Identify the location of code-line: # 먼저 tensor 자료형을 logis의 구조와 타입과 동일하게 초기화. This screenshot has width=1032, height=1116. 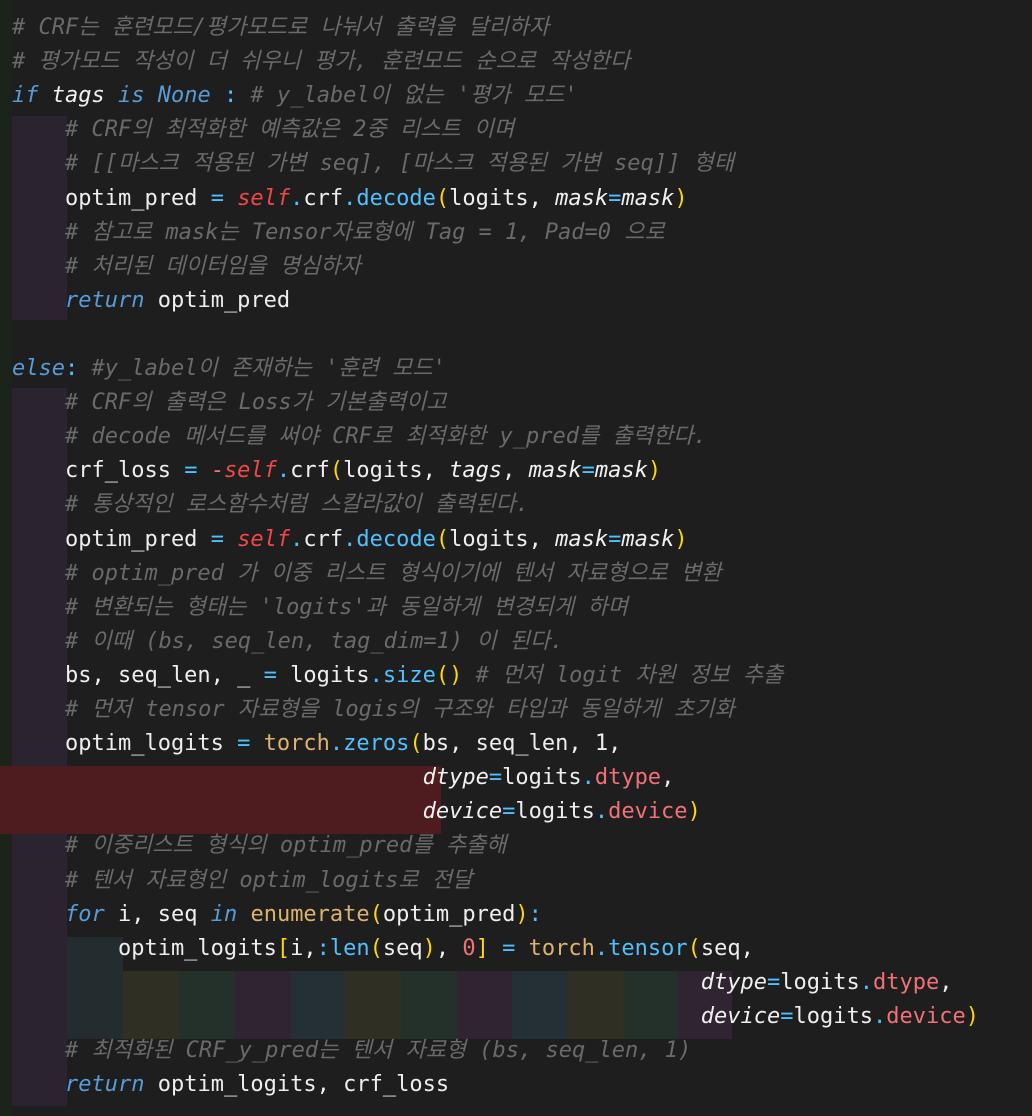
(373, 710).